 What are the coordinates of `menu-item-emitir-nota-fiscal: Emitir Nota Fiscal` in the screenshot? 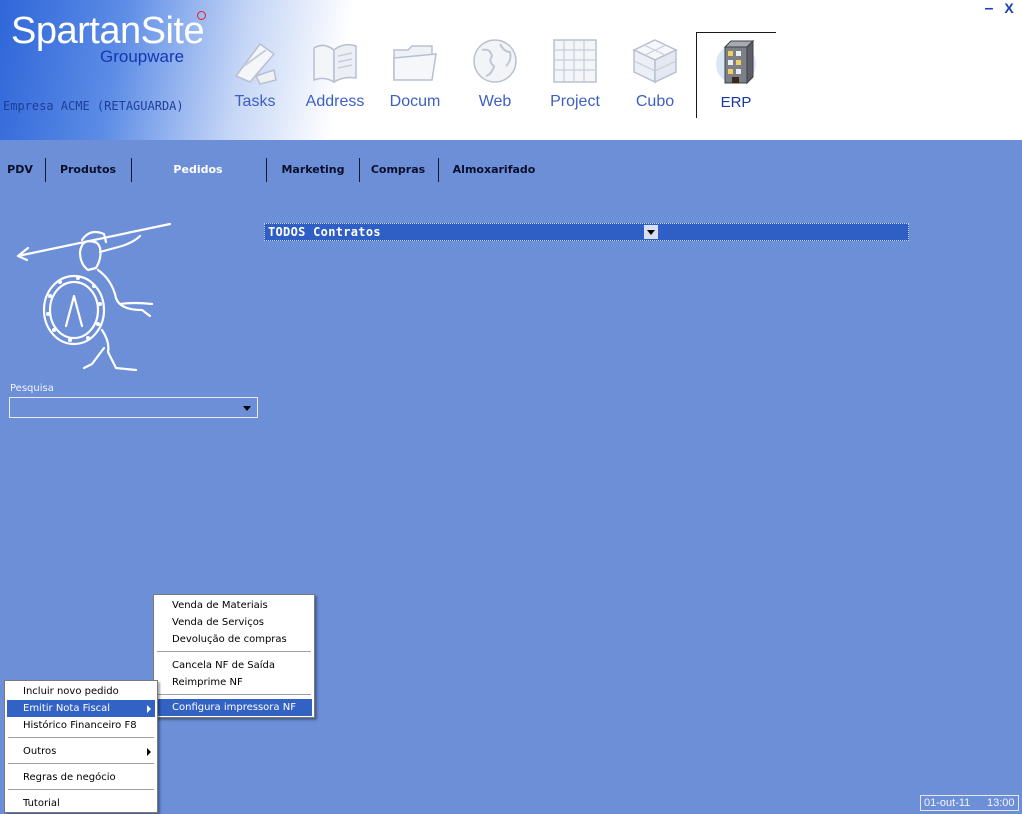 It's located at (81, 708).